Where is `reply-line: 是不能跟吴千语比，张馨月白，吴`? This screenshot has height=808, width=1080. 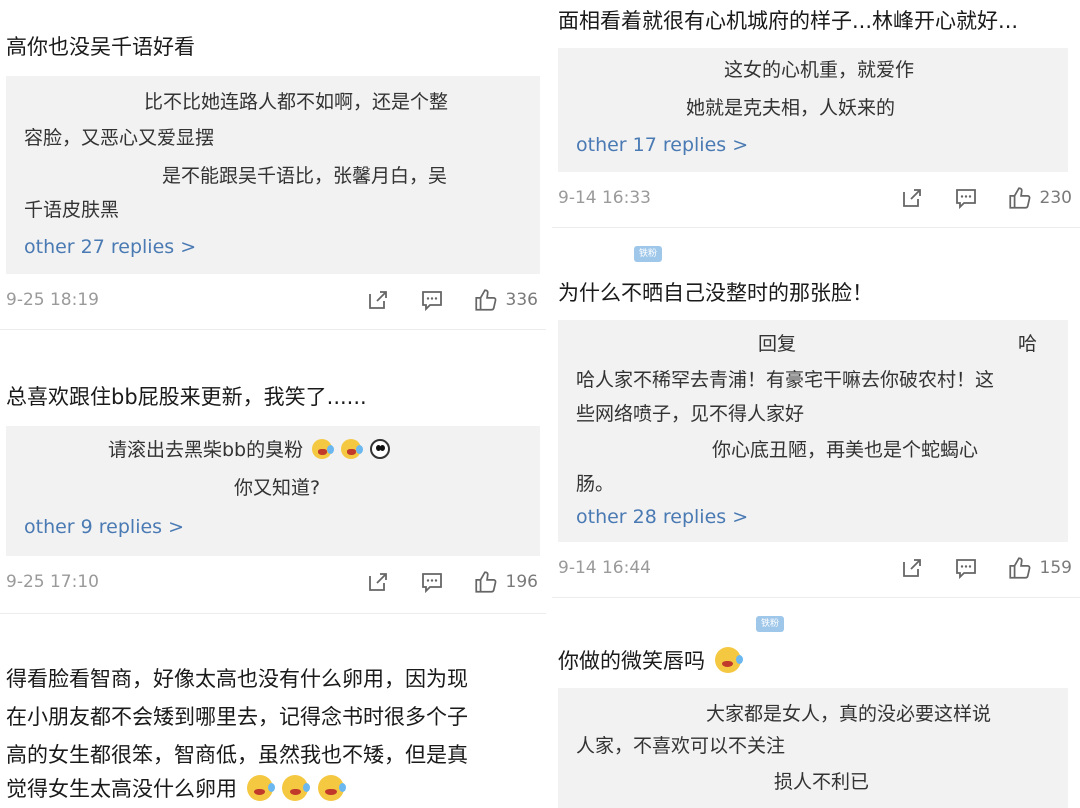
reply-line: 是不能跟吴千语比，张馨月白，吴 is located at coordinates (305, 176).